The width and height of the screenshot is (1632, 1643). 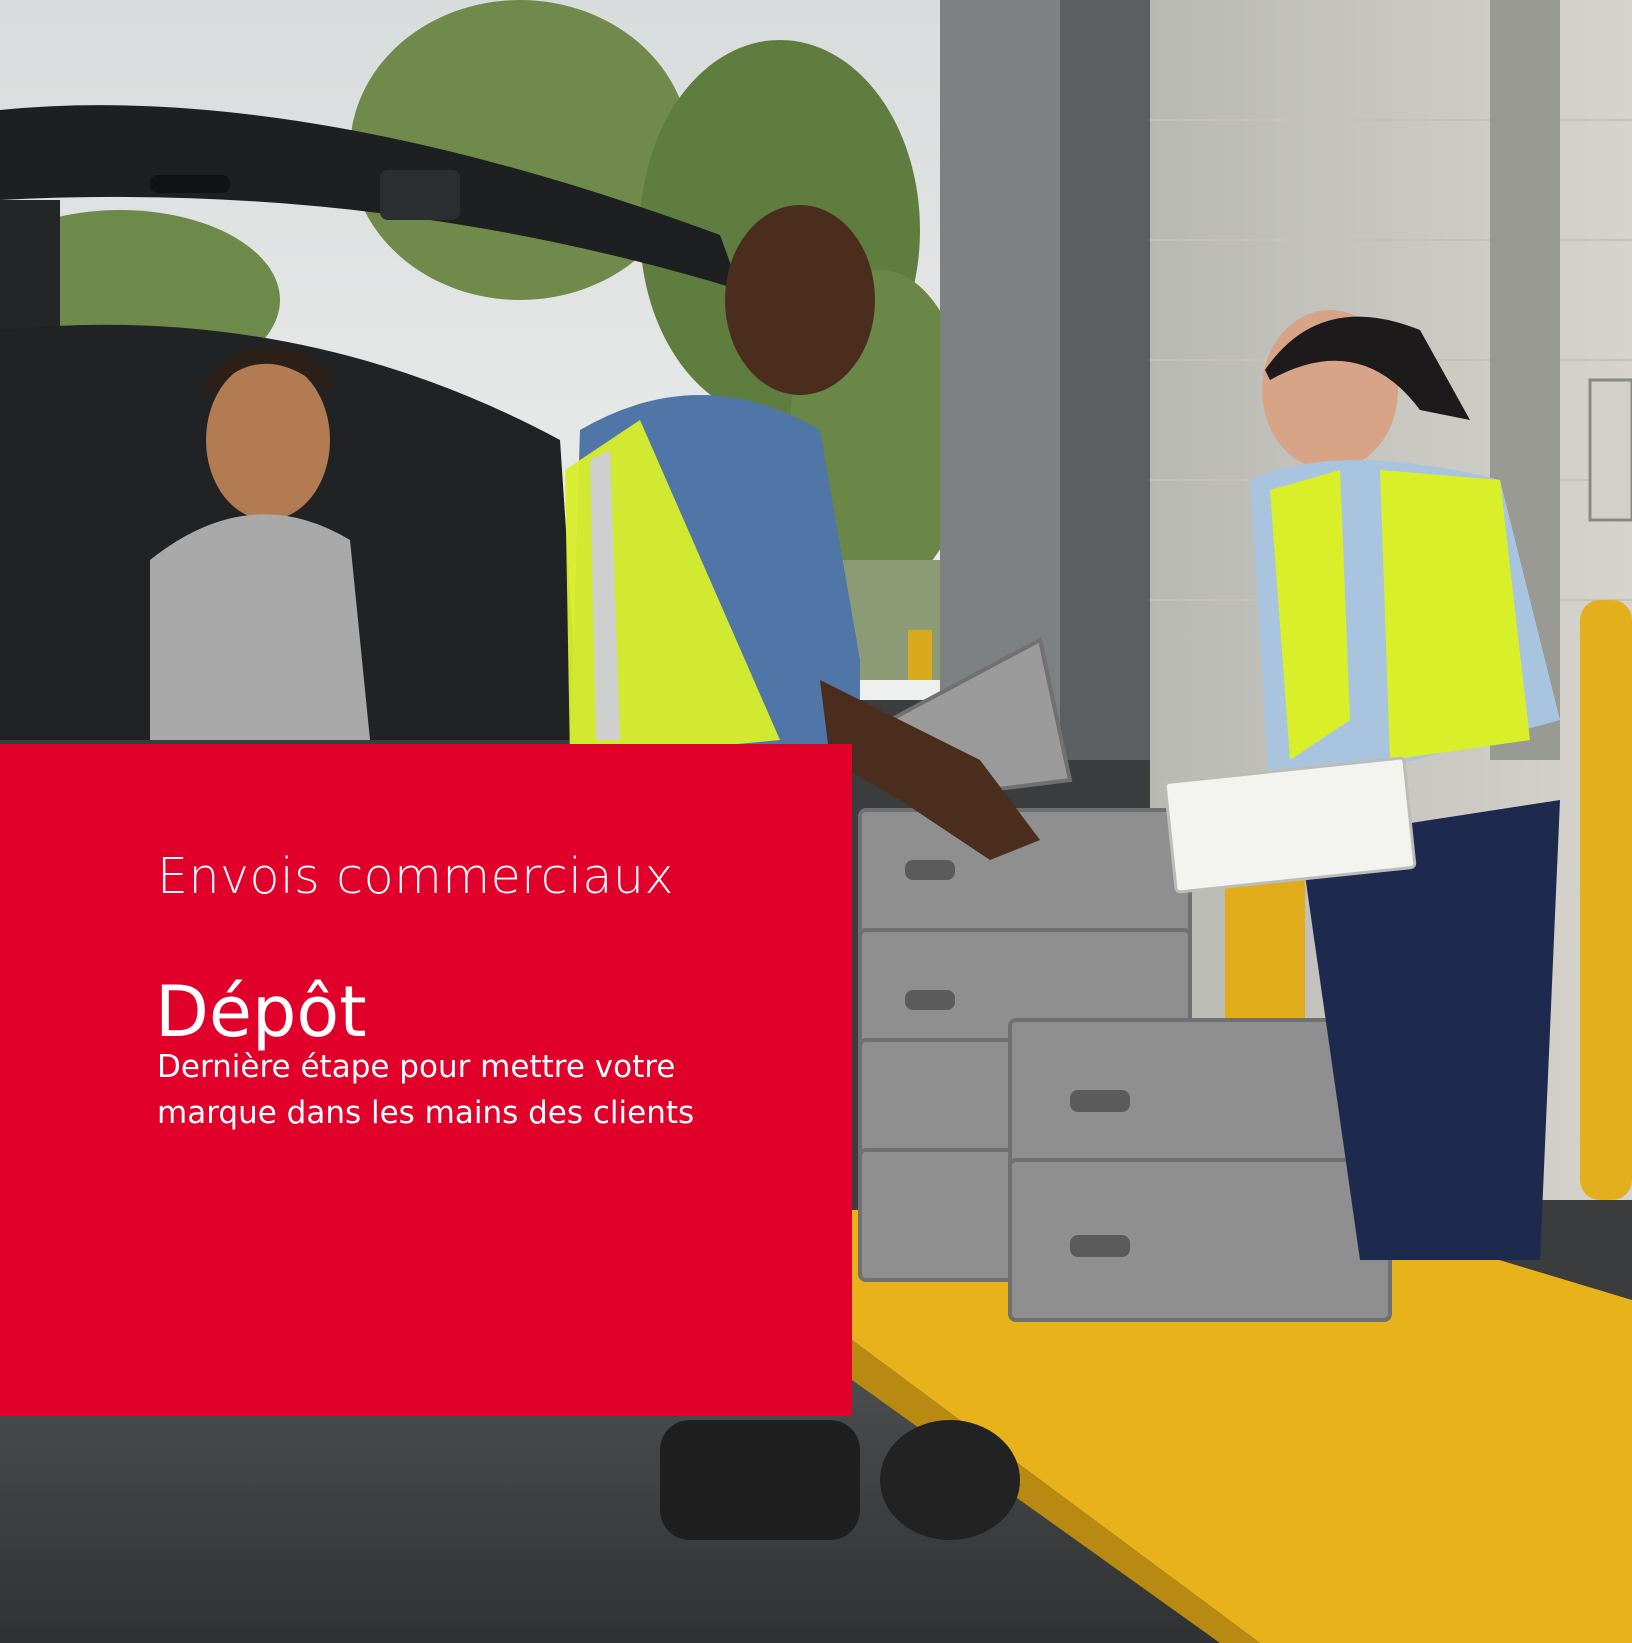 What do you see at coordinates (416, 1067) in the screenshot?
I see `tagline-line-1: Dernière étape pour mettre votre` at bounding box center [416, 1067].